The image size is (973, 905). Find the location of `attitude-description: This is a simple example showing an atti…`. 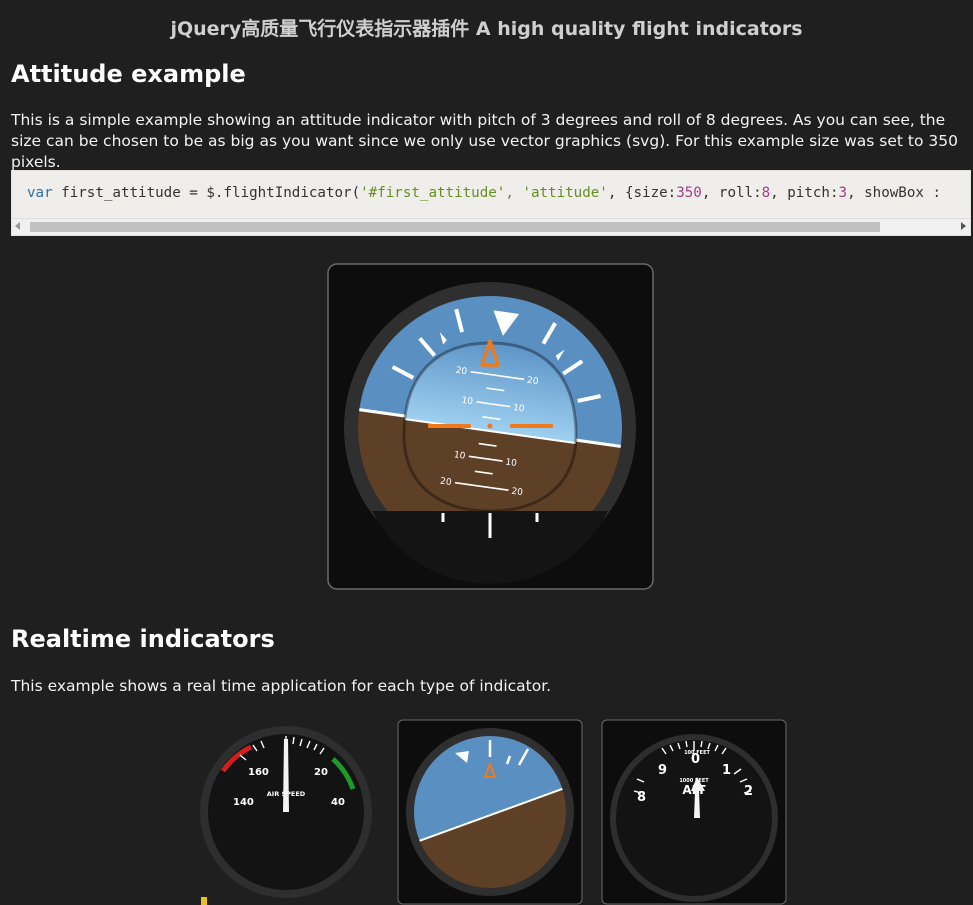

attitude-description: This is a simple example showing an atti… is located at coordinates (484, 141).